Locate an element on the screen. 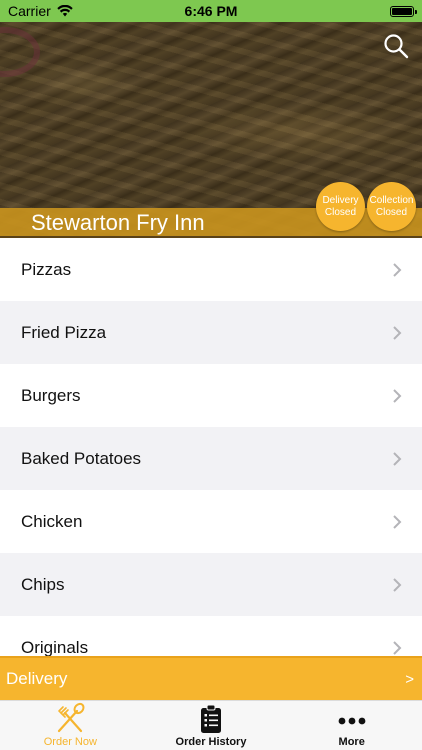  tab-bar: Order Now Order History More is located at coordinates (211, 725).